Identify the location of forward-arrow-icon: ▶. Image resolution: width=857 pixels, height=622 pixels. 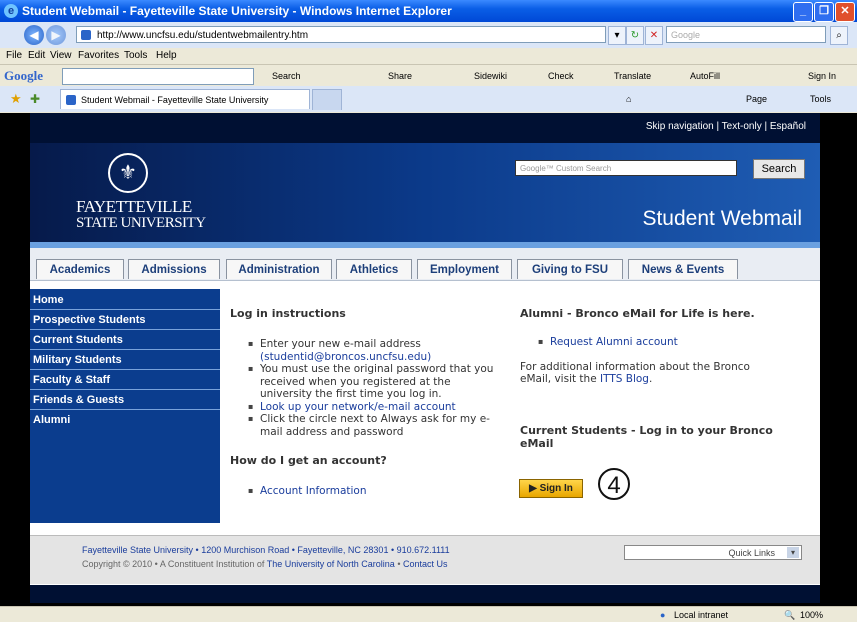
(56, 35).